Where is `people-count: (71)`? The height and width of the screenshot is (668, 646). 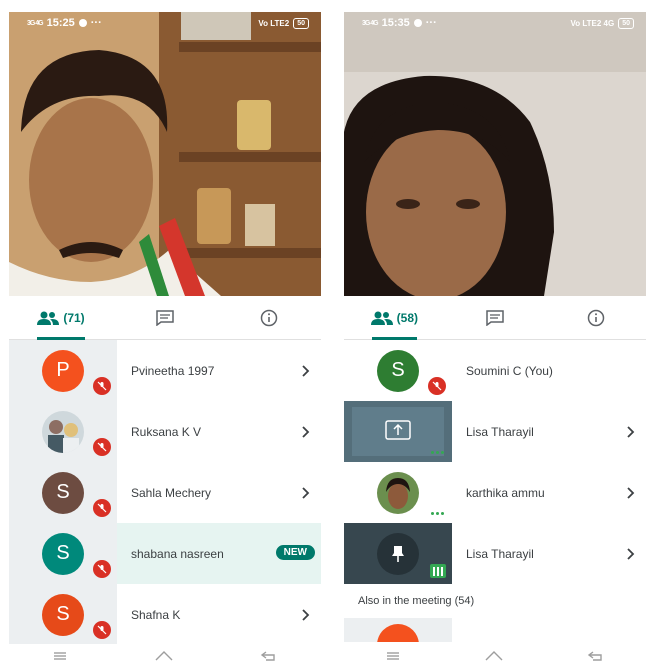
people-count: (71) is located at coordinates (74, 317).